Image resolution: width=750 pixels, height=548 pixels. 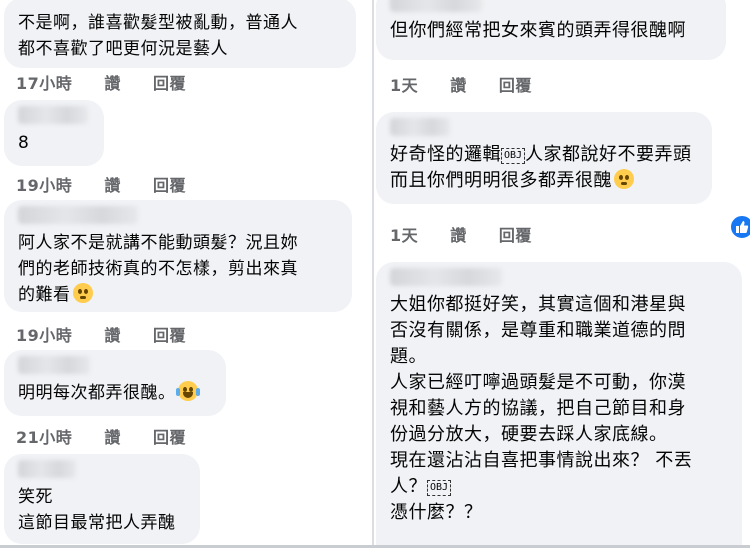 What do you see at coordinates (169, 436) in the screenshot?
I see `reply-link-4: 回覆` at bounding box center [169, 436].